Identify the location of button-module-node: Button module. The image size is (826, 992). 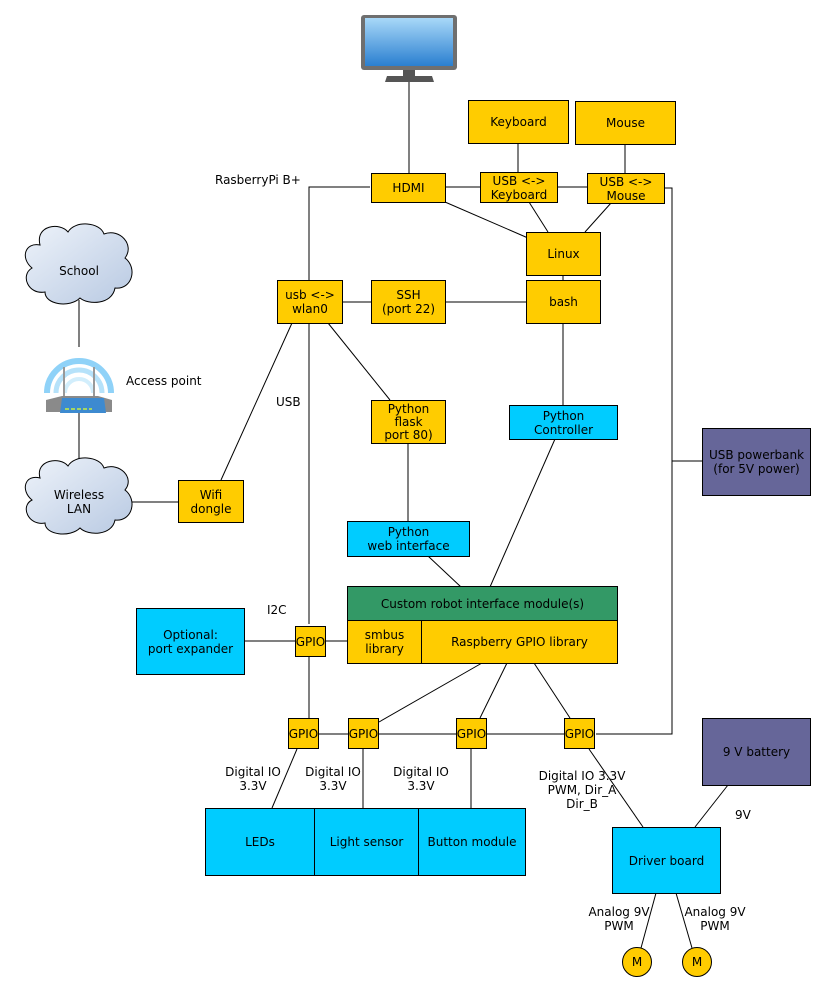
(472, 842).